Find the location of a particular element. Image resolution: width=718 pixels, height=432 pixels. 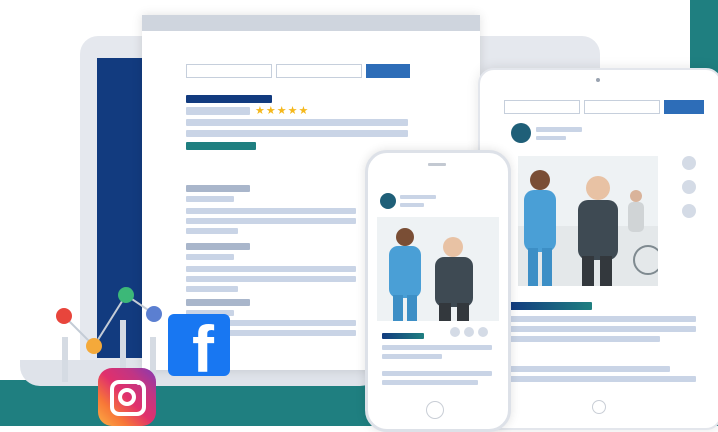

phone-post-date is located at coordinates (412, 205).